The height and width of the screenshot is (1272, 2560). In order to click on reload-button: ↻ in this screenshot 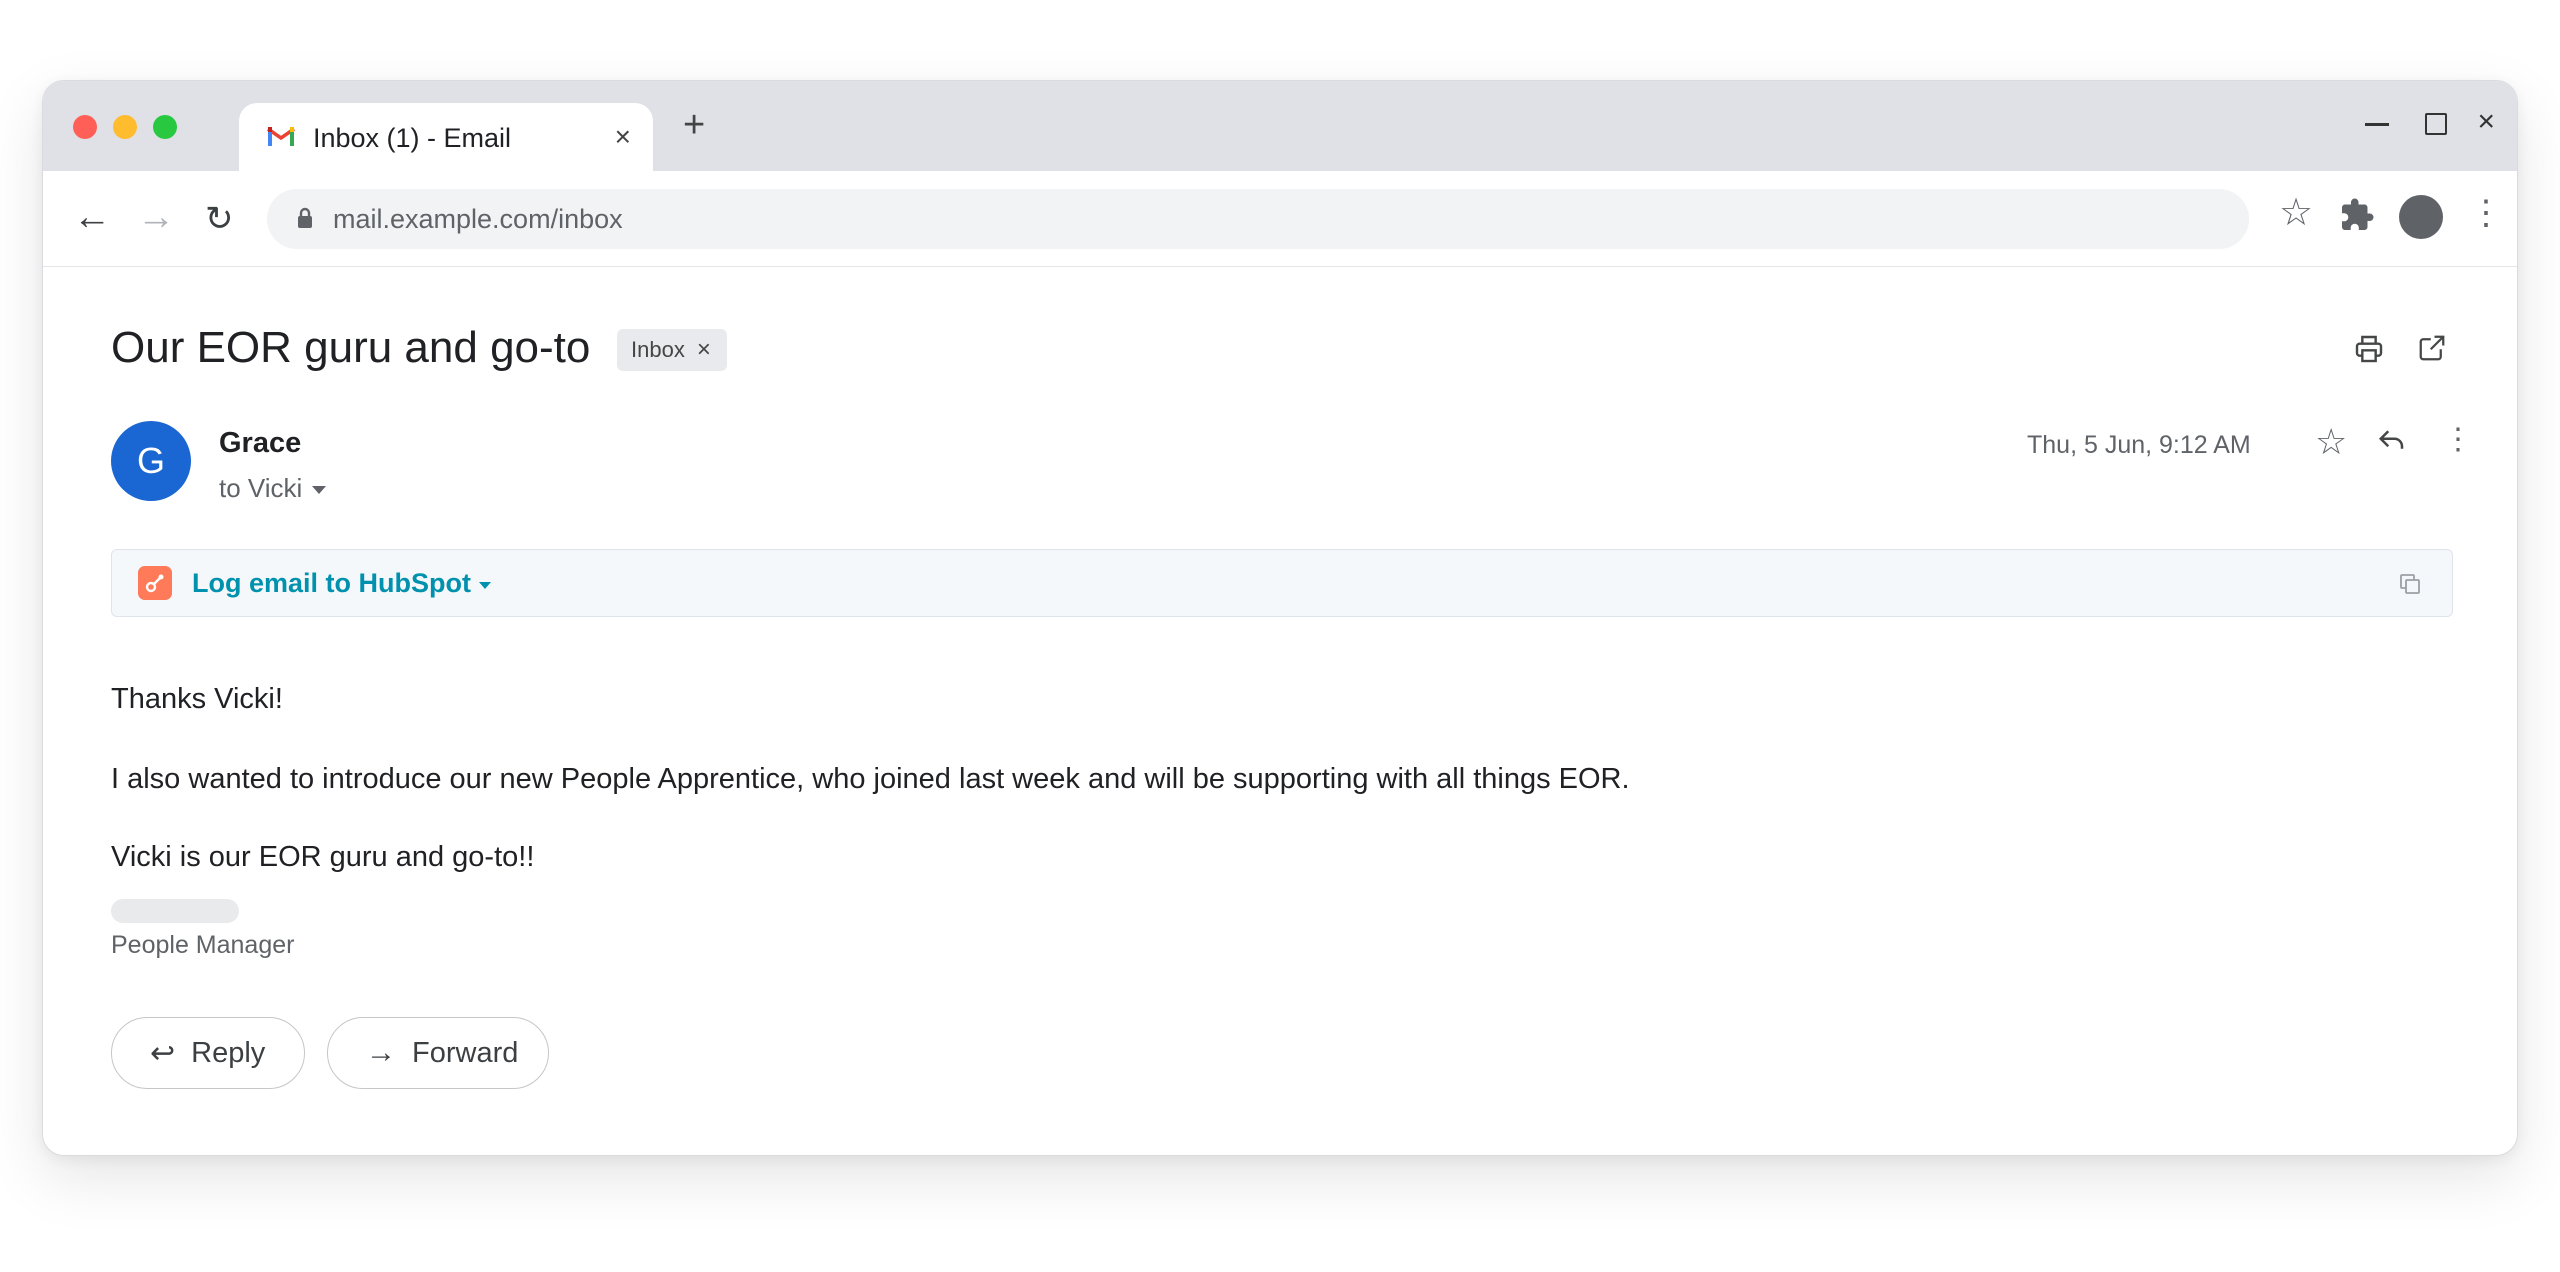, I will do `click(219, 219)`.